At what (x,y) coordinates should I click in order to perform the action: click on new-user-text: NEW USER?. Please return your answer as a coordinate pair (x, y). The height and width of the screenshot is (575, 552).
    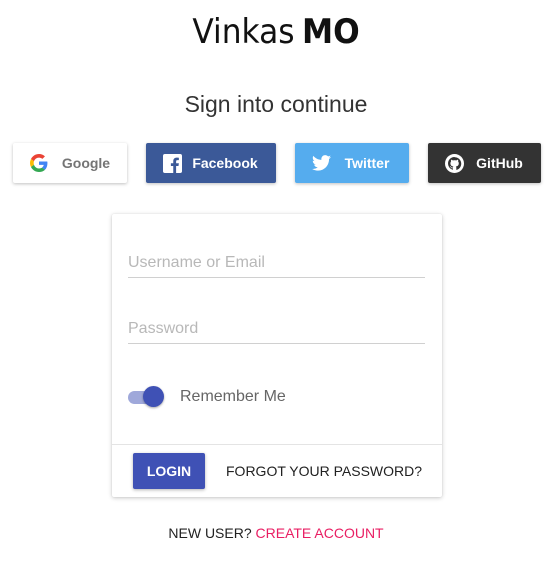
    Looking at the image, I should click on (210, 533).